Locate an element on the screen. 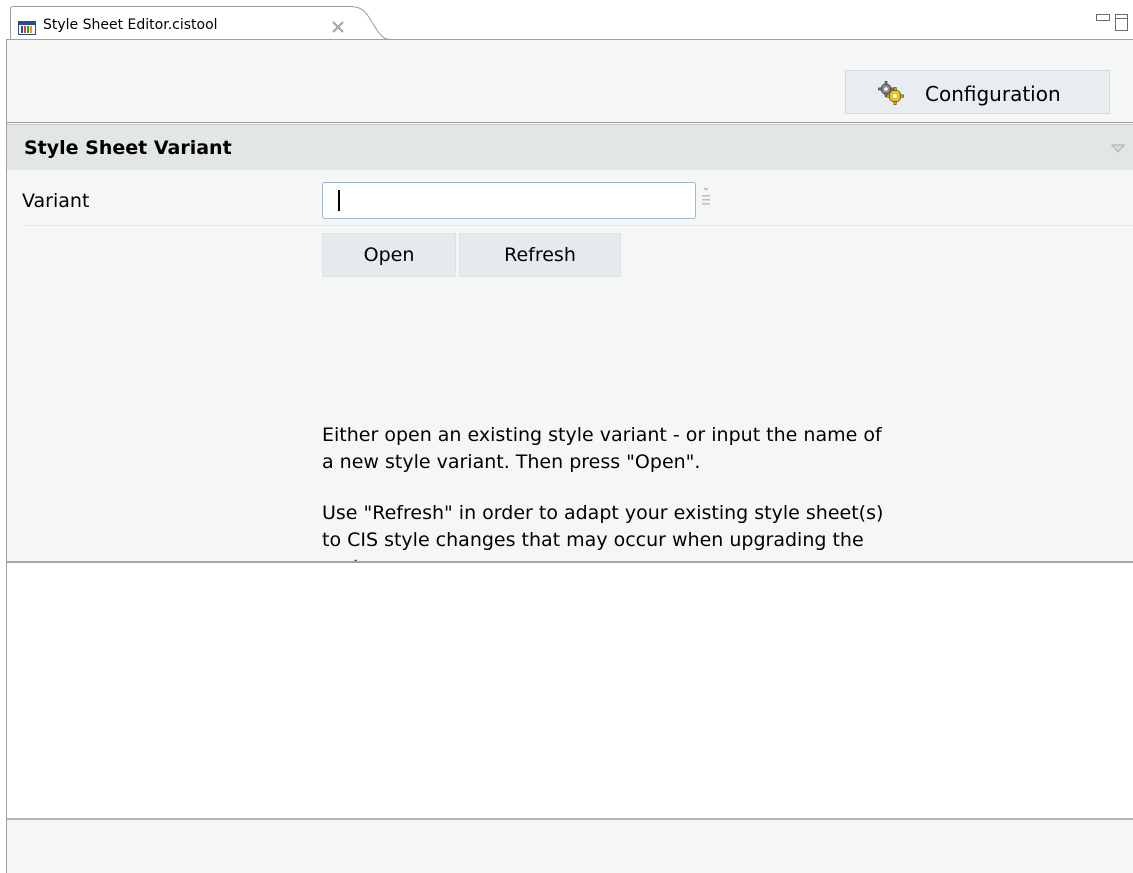 The height and width of the screenshot is (873, 1133). editor-tab-strip: Style Sheet Editor.cistool is located at coordinates (566, 20).